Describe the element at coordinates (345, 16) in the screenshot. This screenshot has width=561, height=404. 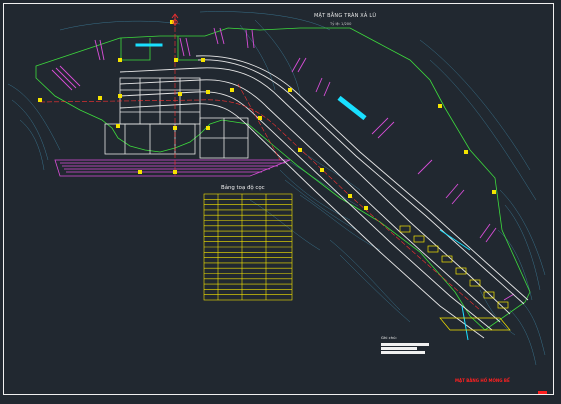
I see `drawing-title: MẶT BẰNG TRÀN XẢ LŨ` at that location.